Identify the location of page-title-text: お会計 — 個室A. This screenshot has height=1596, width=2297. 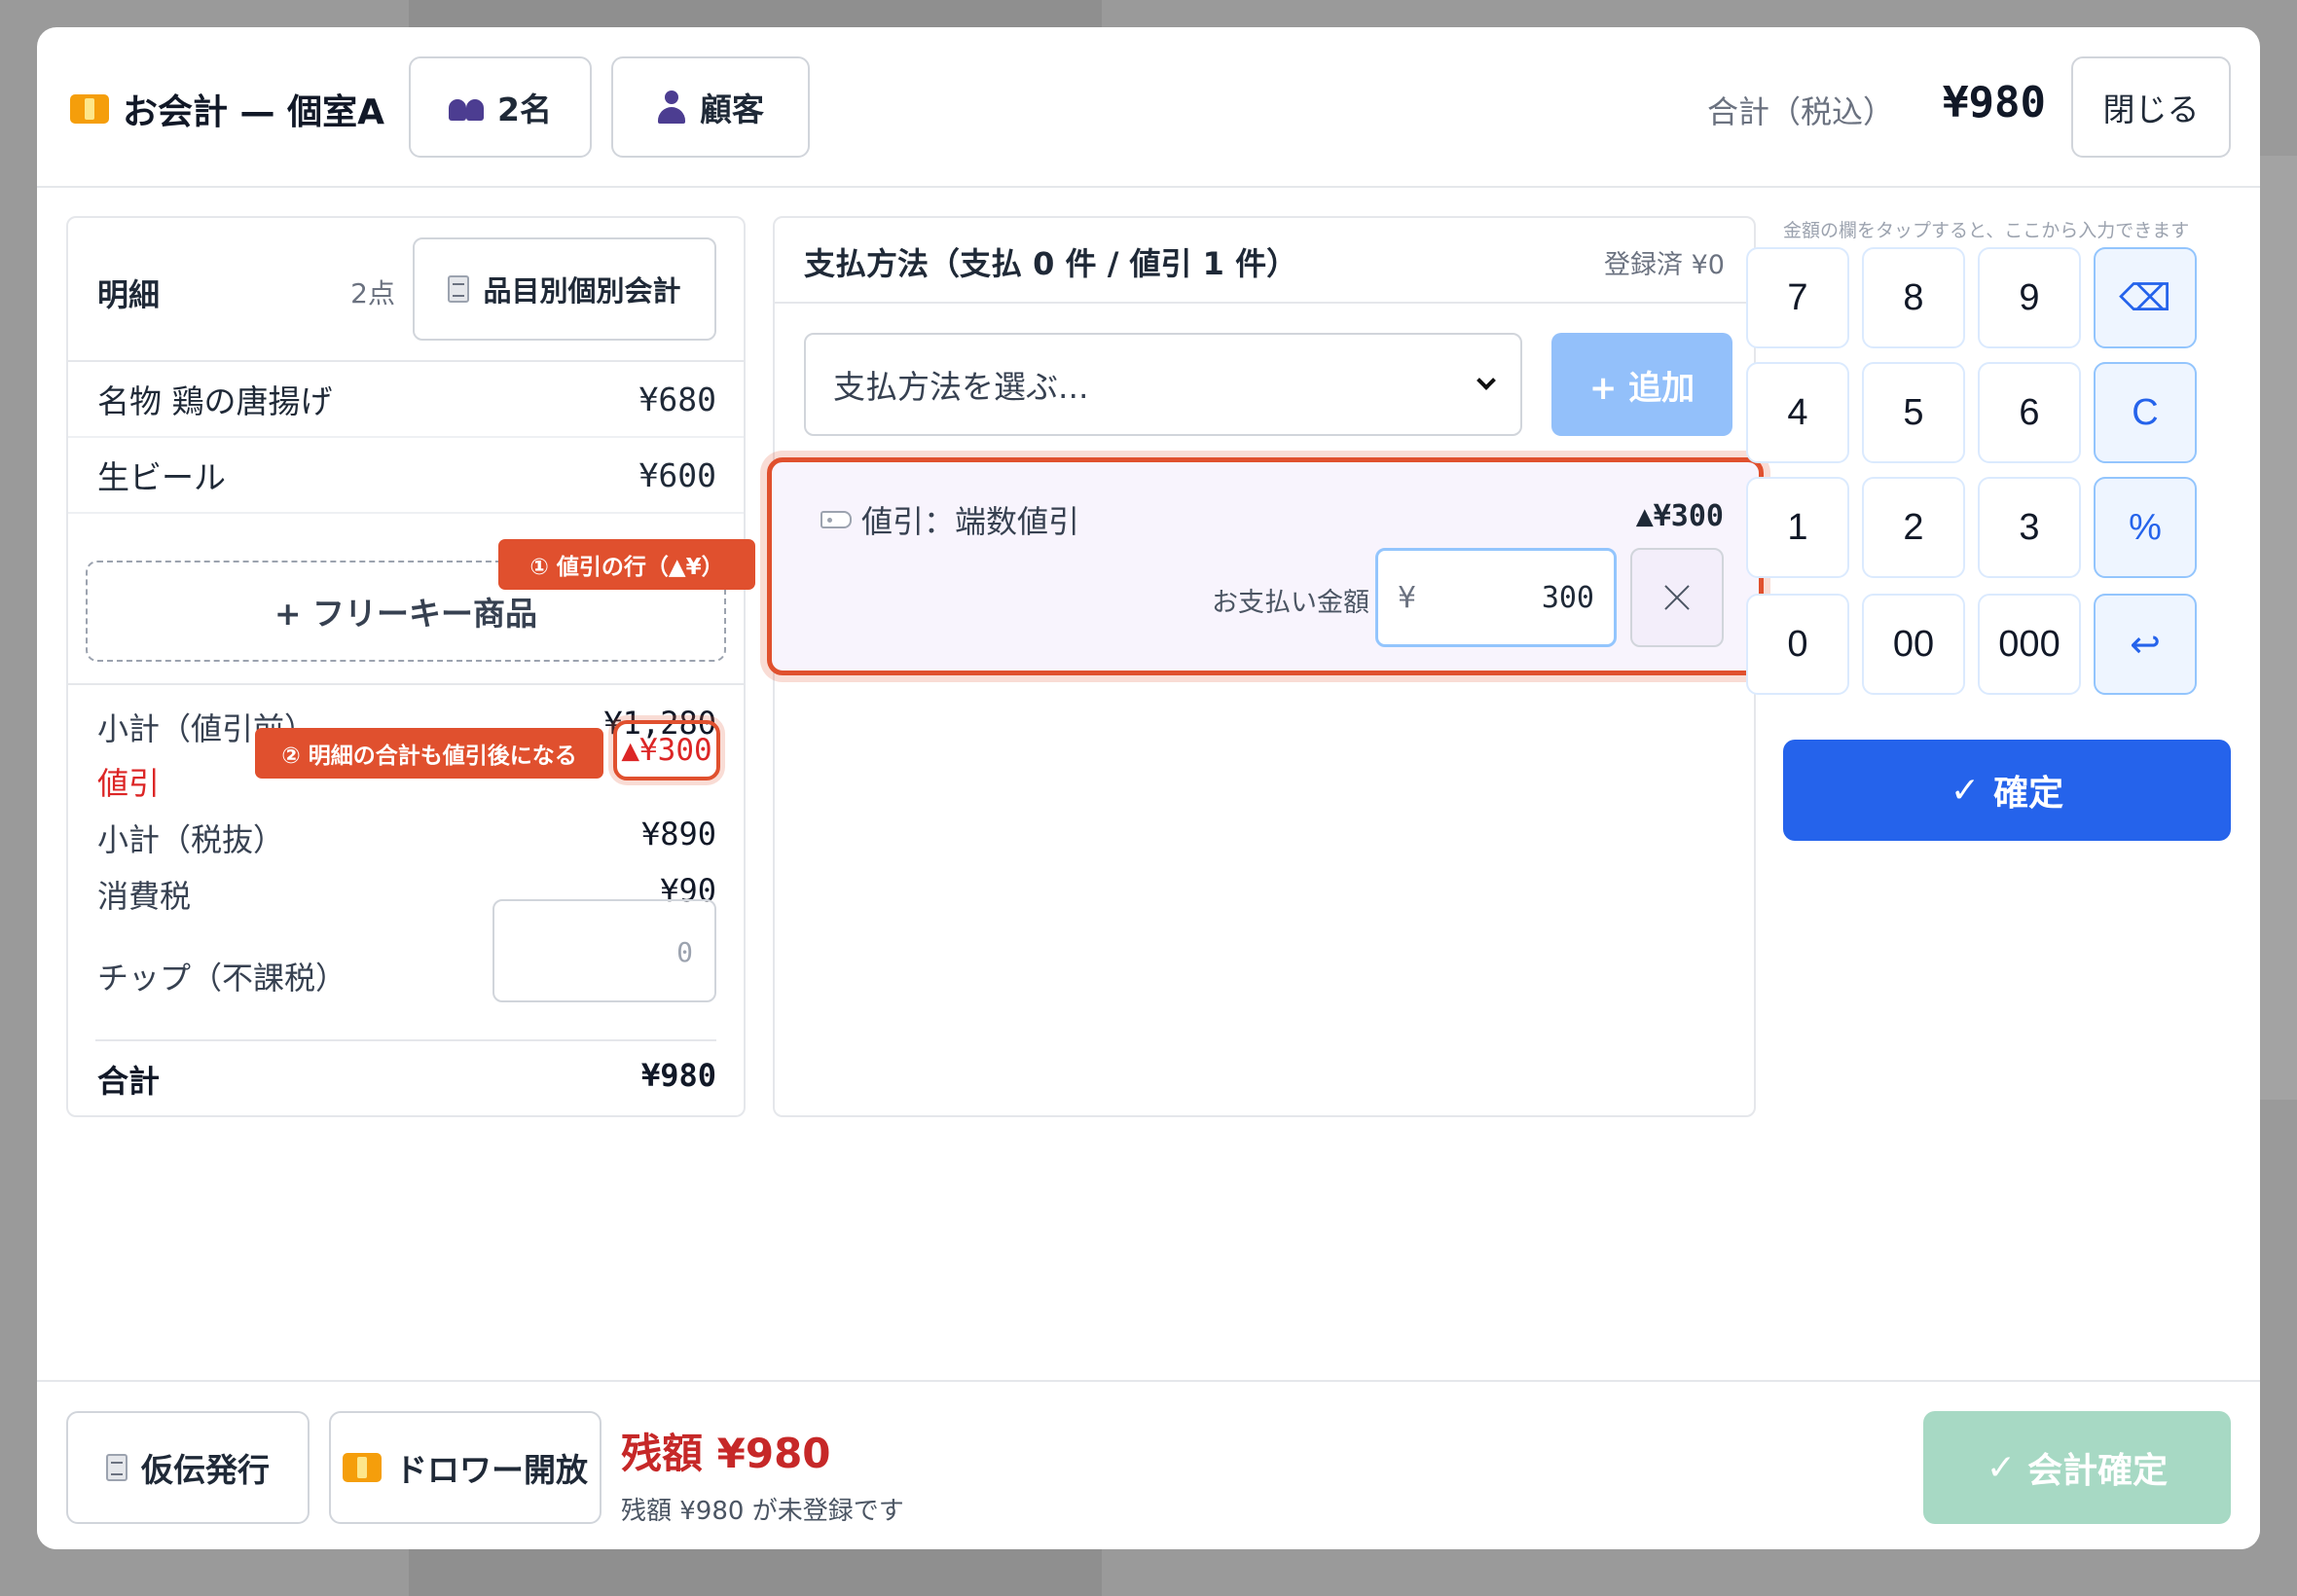
(254, 112).